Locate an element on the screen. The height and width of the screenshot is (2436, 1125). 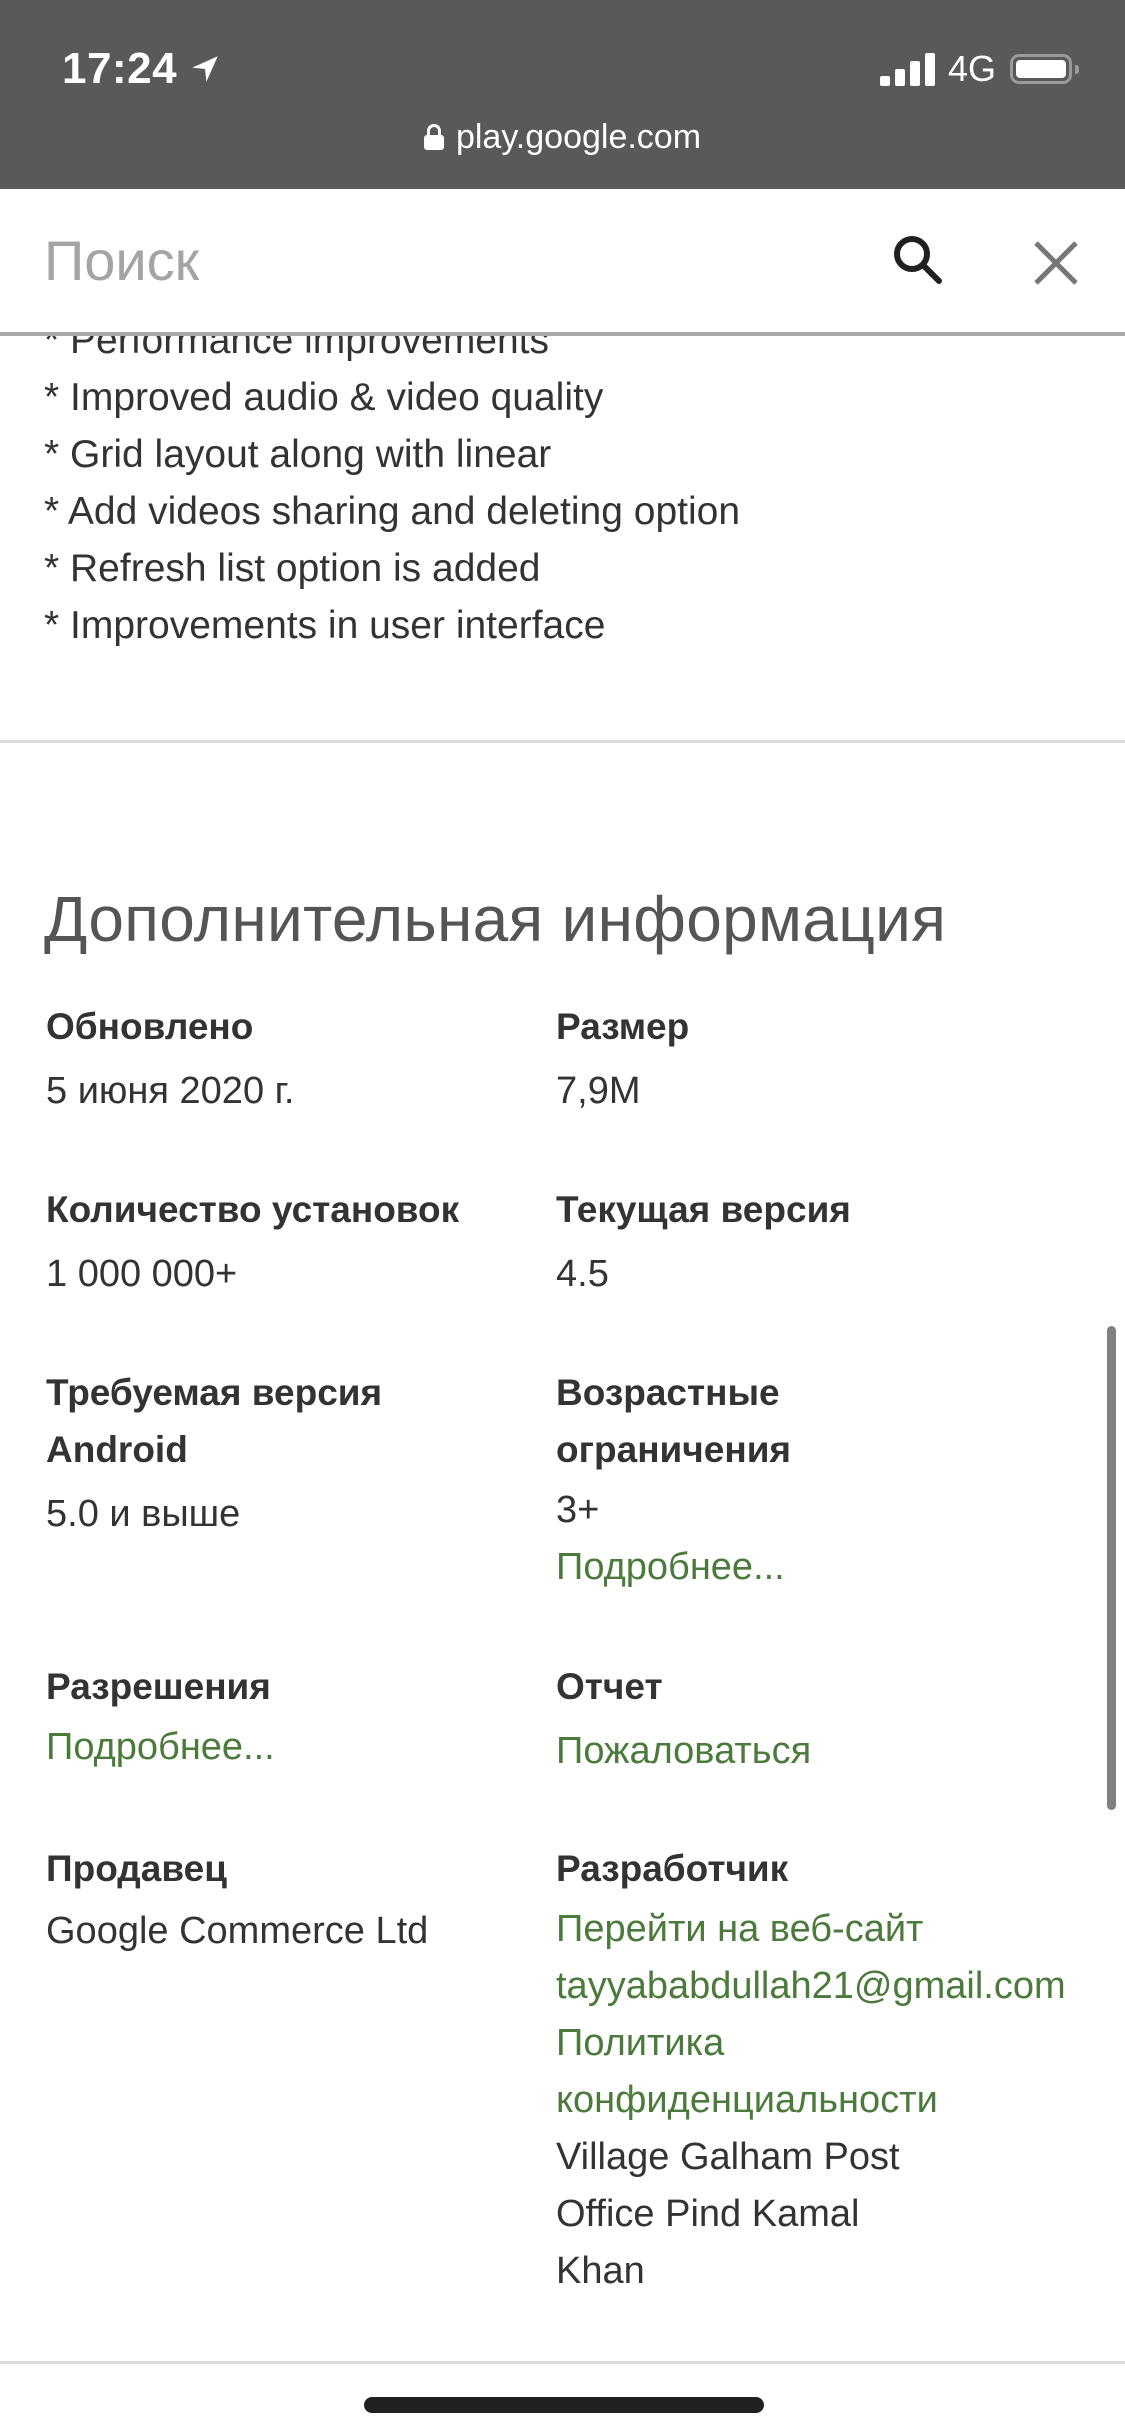
developer-website-link: Перейти на веб-сайт is located at coordinates (751, 1929).